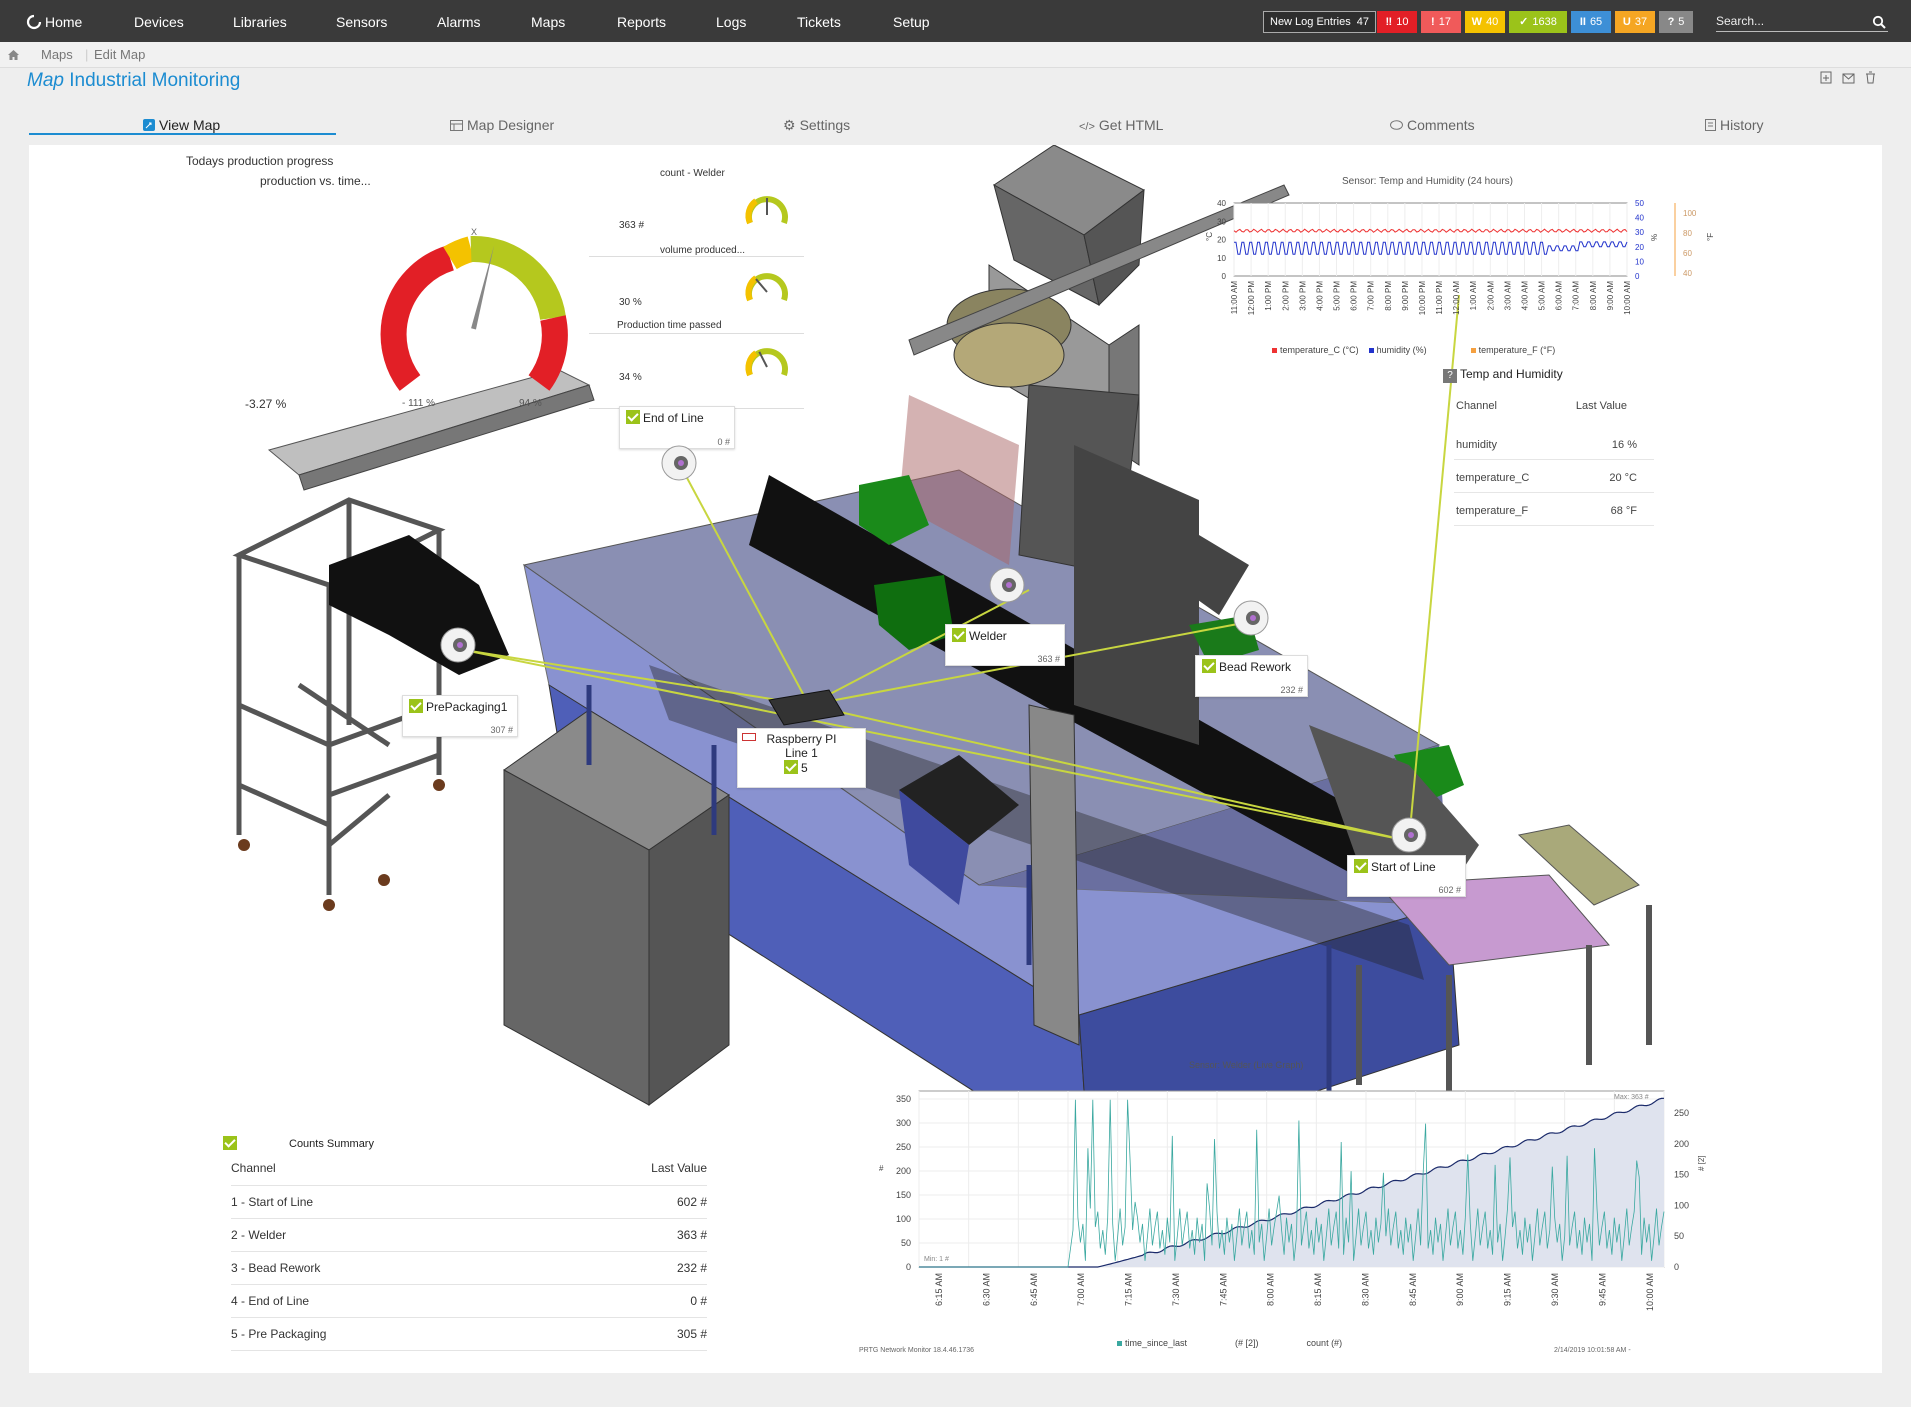  What do you see at coordinates (630, 302) in the screenshot?
I see `mini-gauge-value: 30 %` at bounding box center [630, 302].